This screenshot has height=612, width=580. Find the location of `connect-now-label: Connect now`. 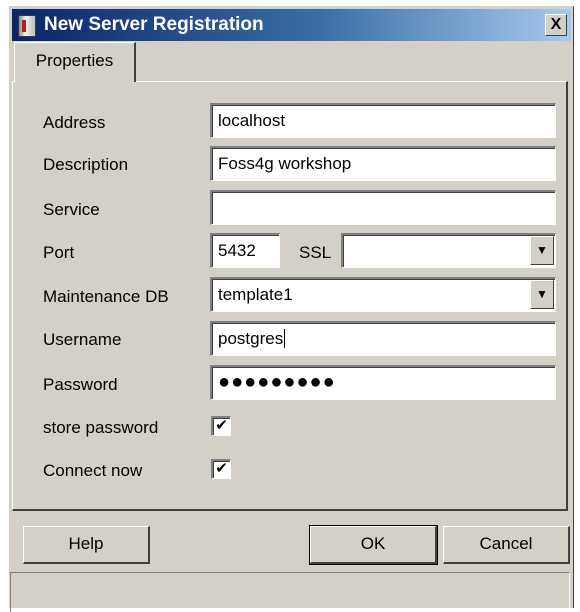

connect-now-label: Connect now is located at coordinates (93, 470).